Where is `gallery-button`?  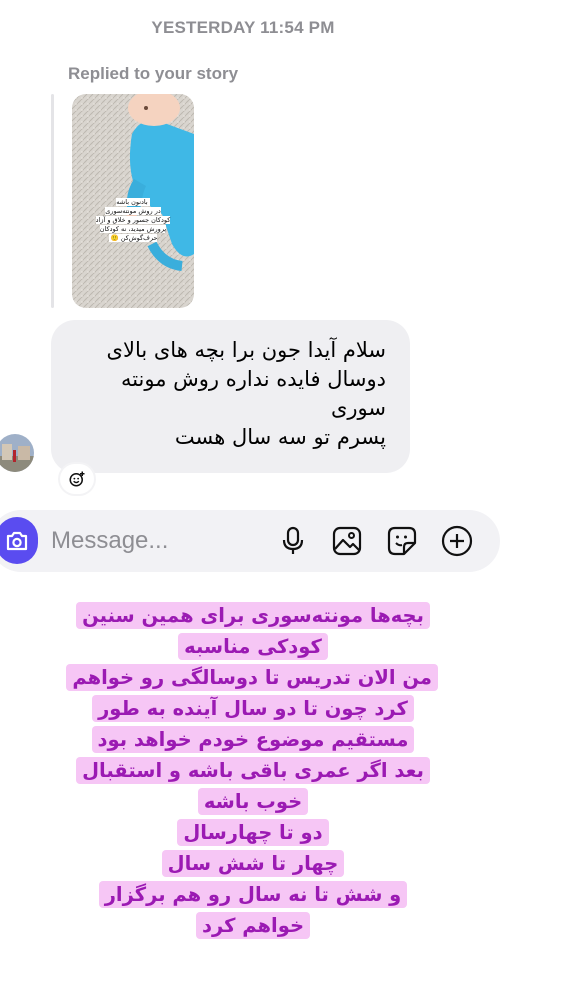 gallery-button is located at coordinates (347, 541).